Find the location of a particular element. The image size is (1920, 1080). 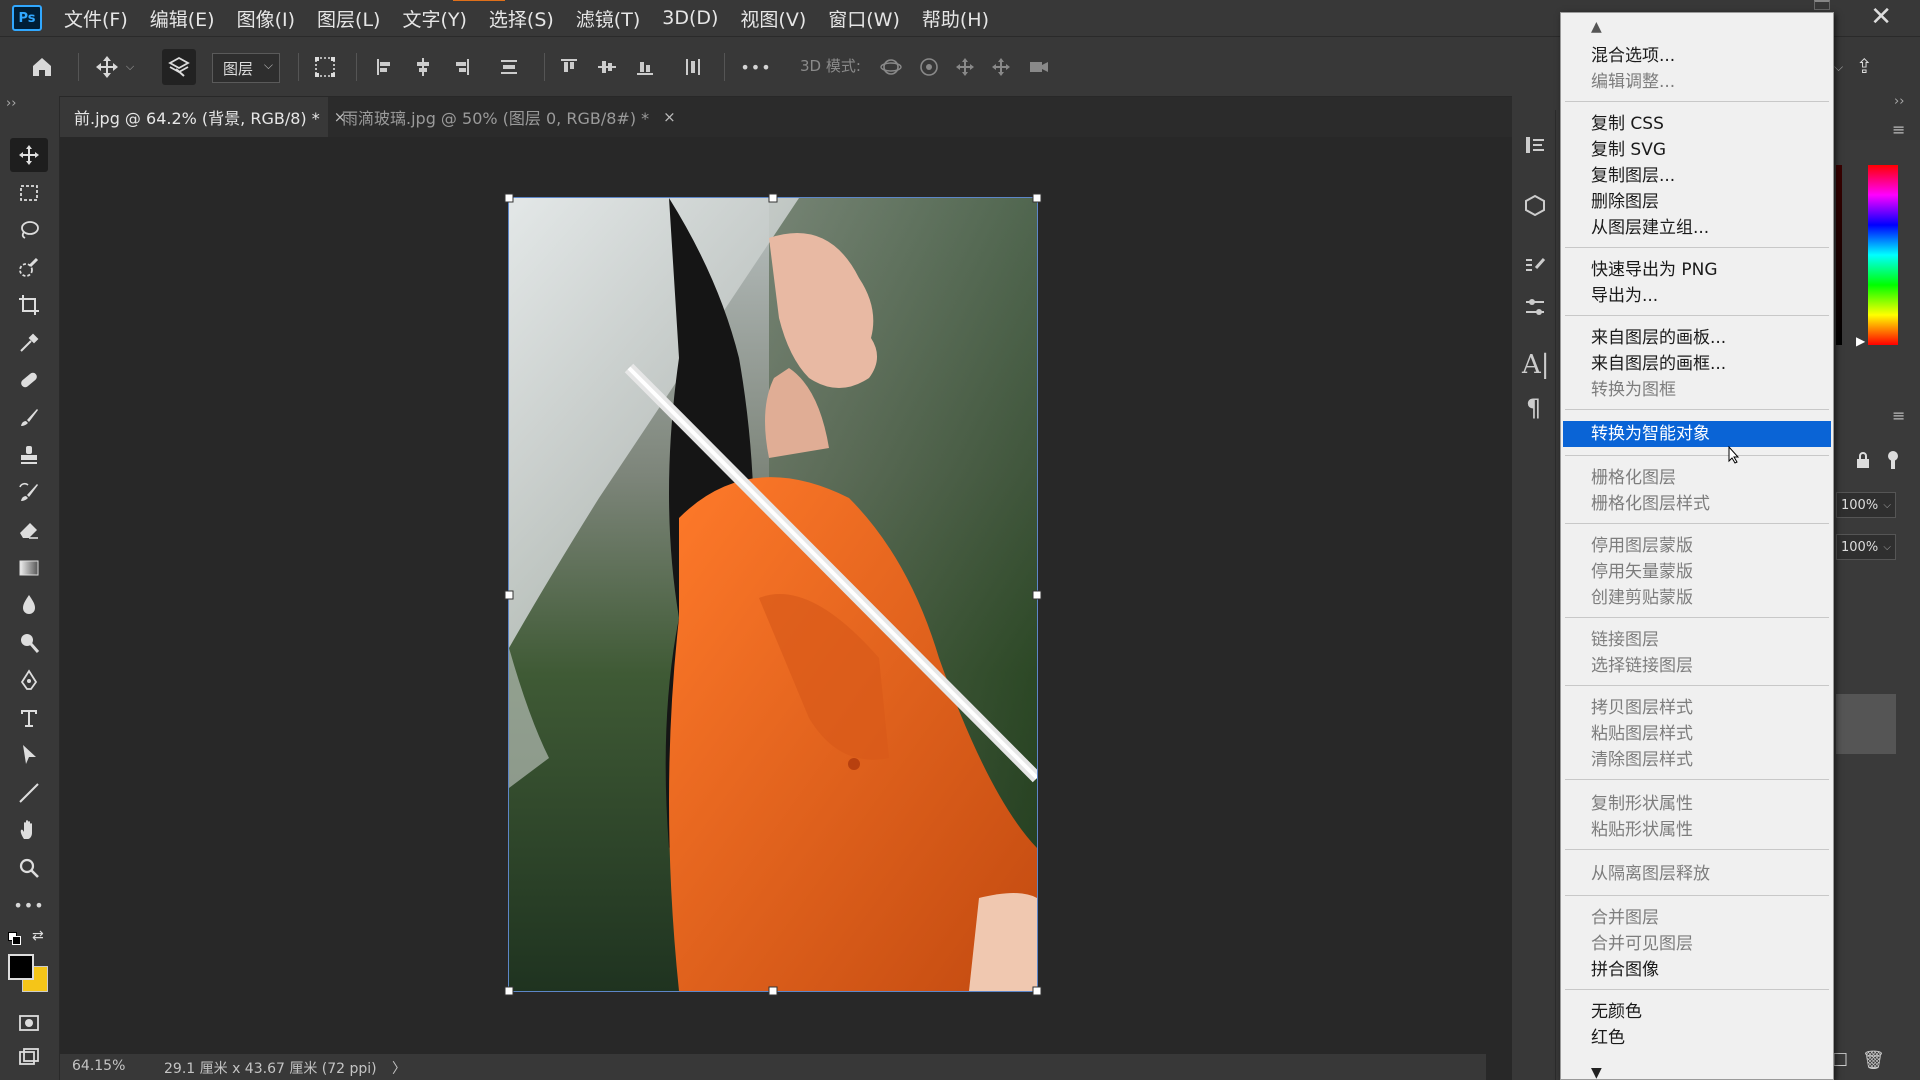

zoom-icon is located at coordinates (29, 868).